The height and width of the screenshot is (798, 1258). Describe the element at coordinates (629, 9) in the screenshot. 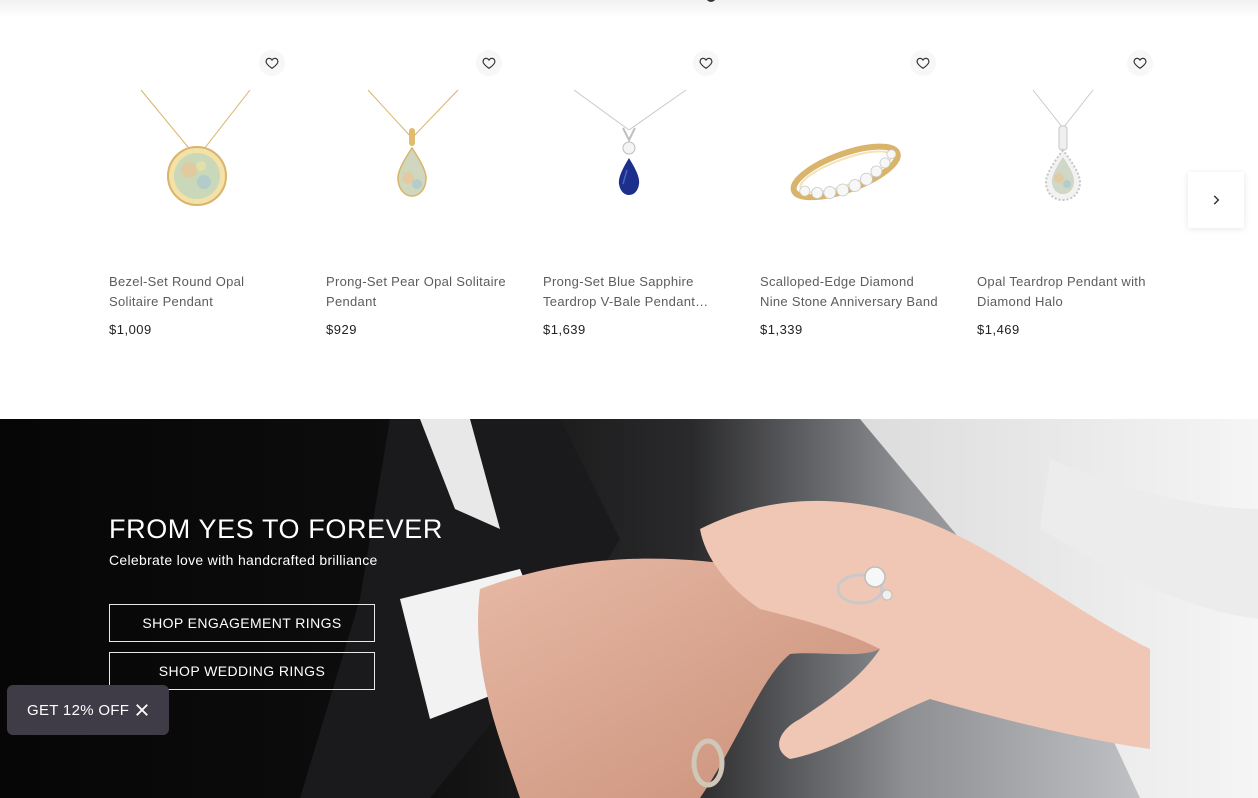

I see `top-shadow-strip` at that location.